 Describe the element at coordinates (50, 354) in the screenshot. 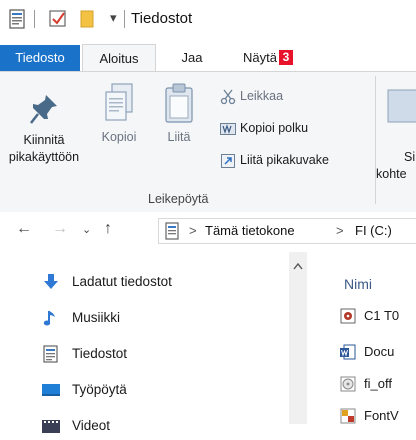

I see `documents-icon` at that location.